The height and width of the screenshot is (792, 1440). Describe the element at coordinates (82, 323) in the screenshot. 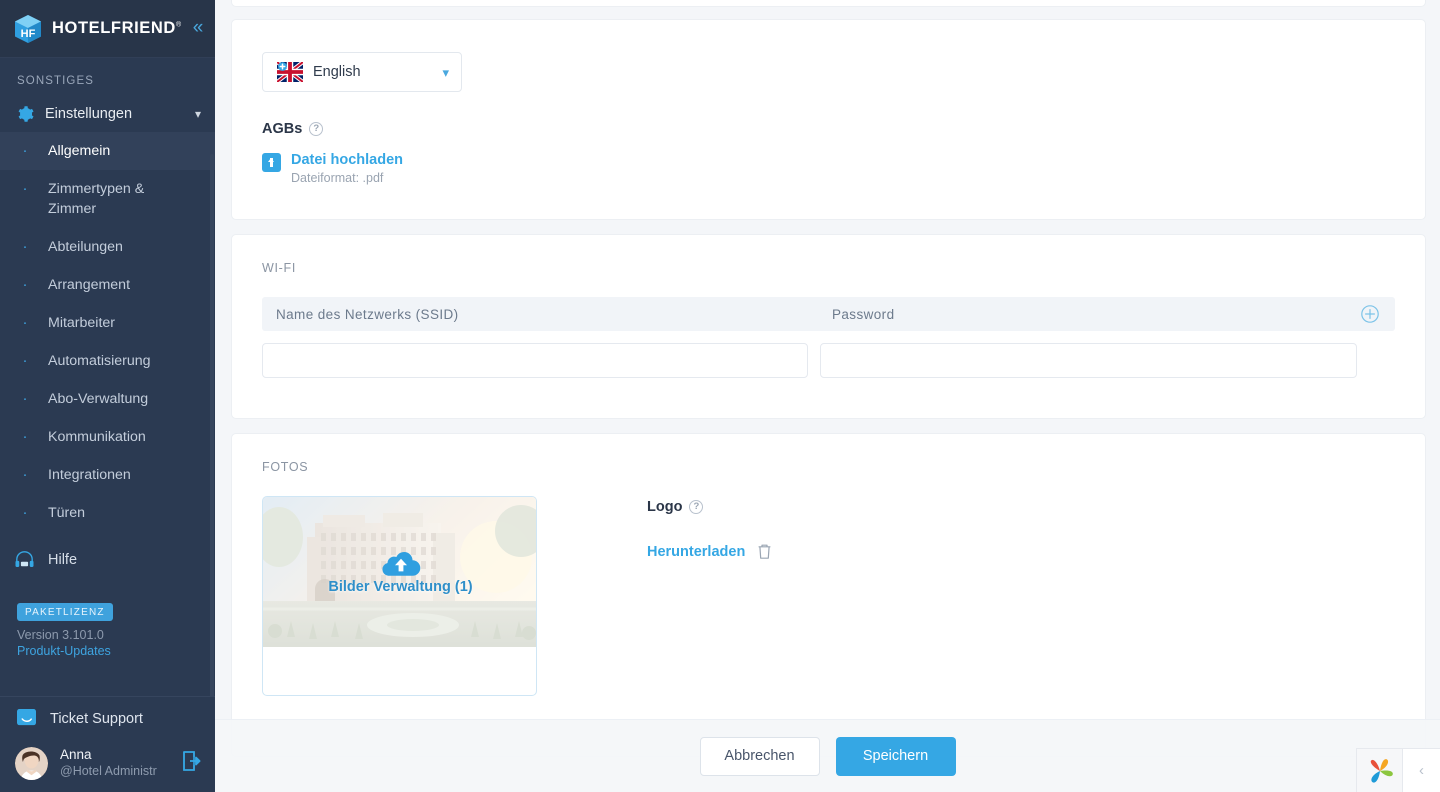

I see `sidebar-item-label: Mitarbeiter` at that location.